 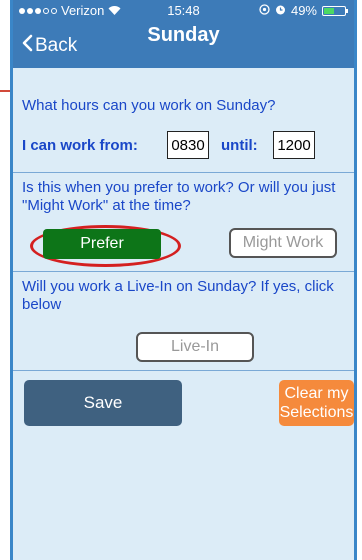 I want to click on might-work-button: Might Work, so click(x=283, y=243).